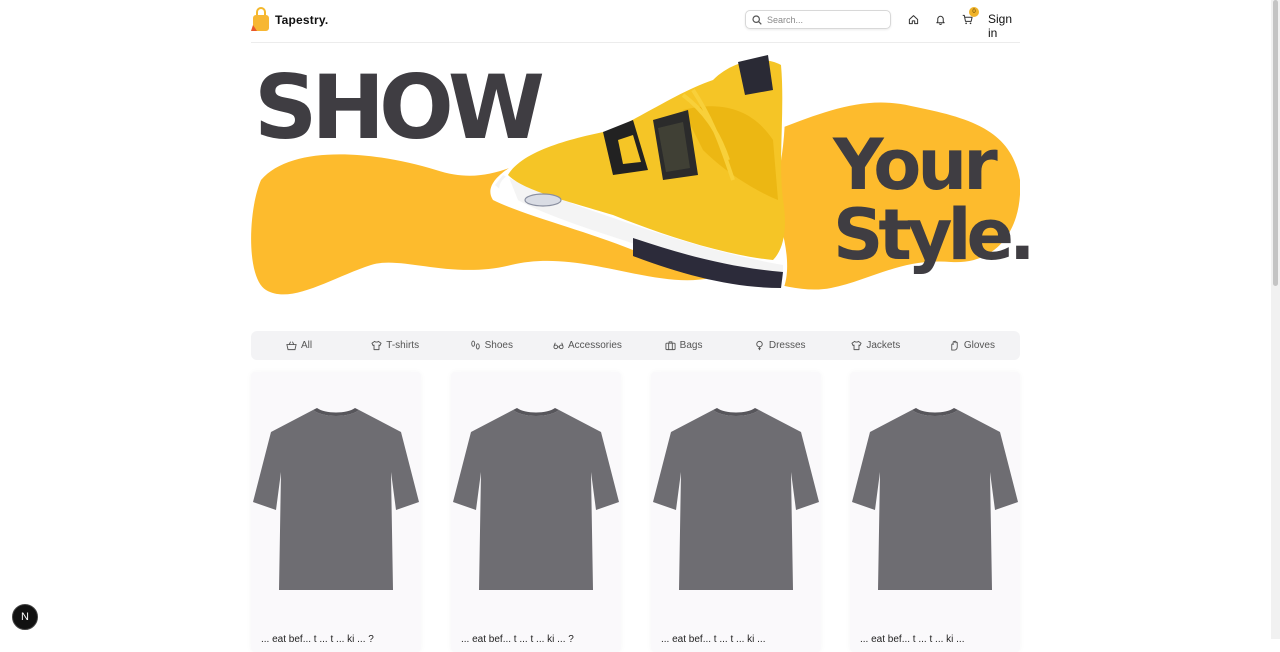  What do you see at coordinates (635, 21) in the screenshot?
I see `header: Tapestry. 0 Sign in` at bounding box center [635, 21].